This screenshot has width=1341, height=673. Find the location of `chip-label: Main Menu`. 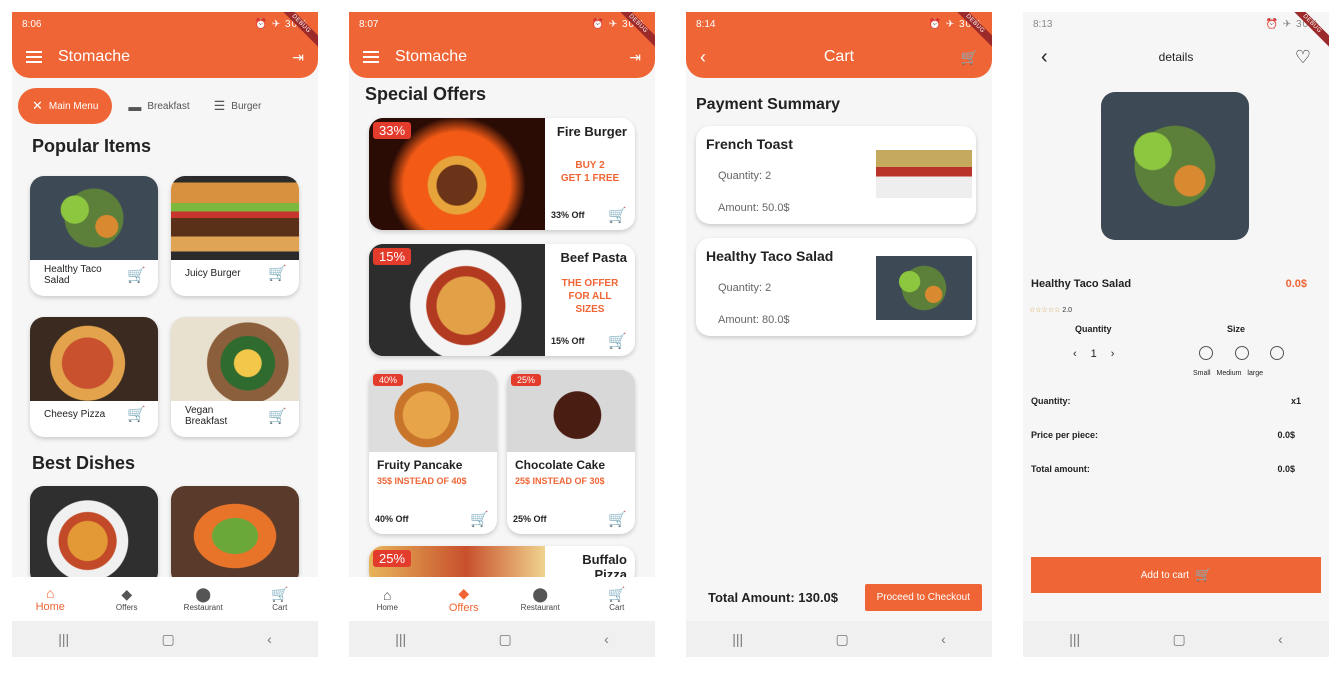

chip-label: Main Menu is located at coordinates (73, 106).